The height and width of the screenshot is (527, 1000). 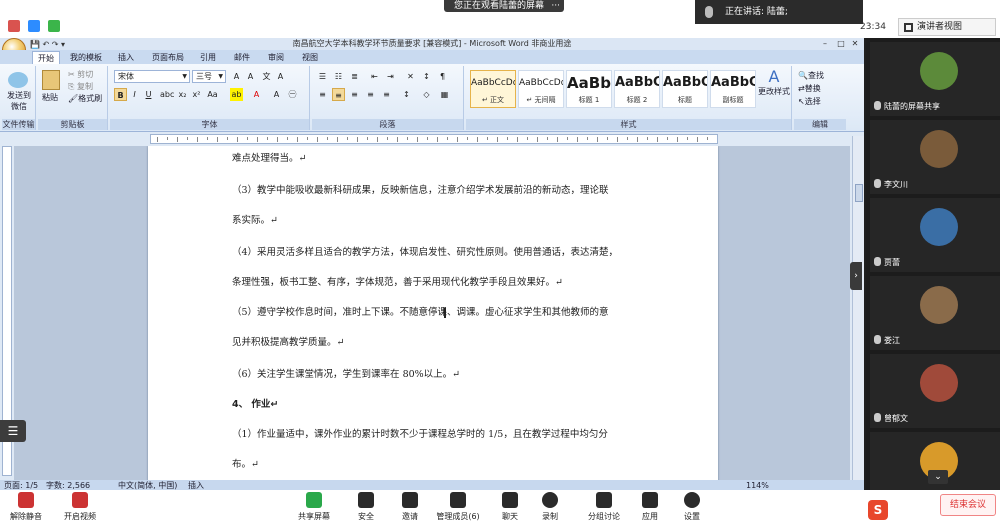 I want to click on share-screen-button: 共享屏幕, so click(x=314, y=509).